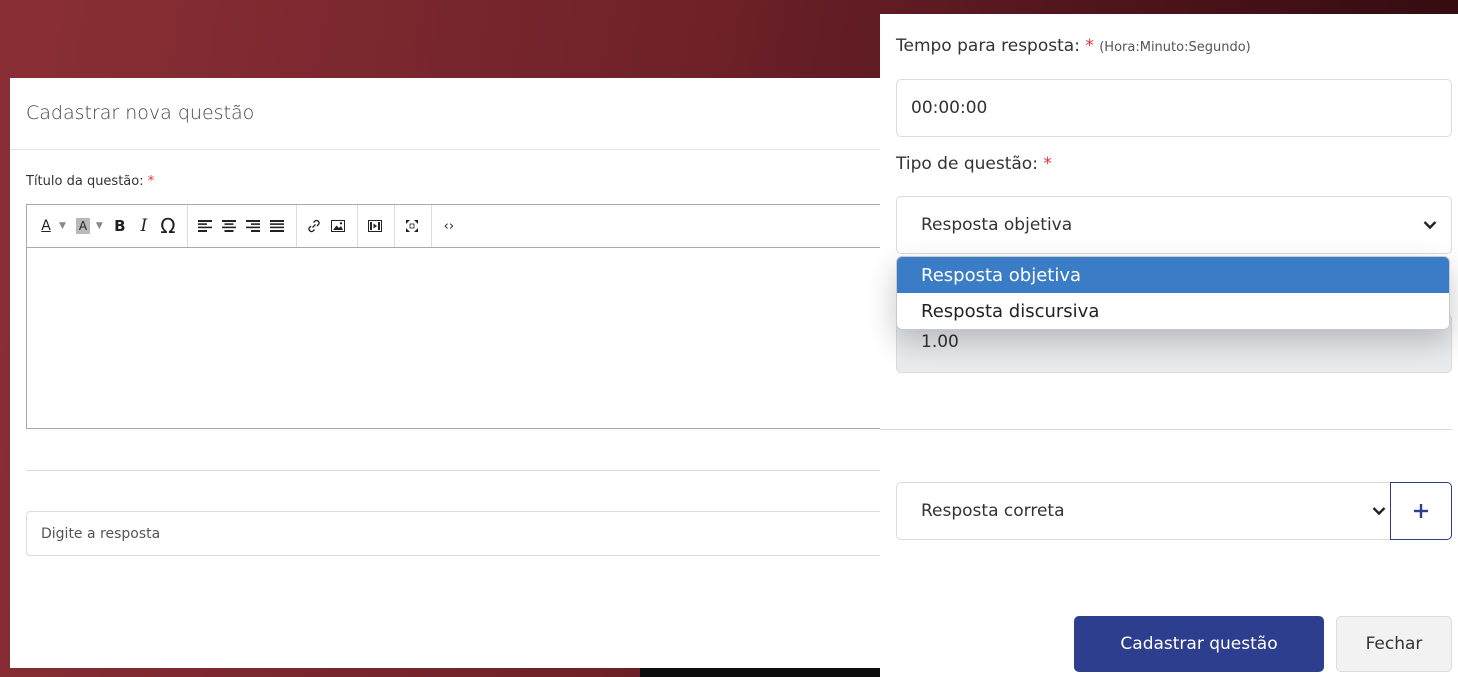  I want to click on type-label: Tipo de questão: *, so click(974, 164).